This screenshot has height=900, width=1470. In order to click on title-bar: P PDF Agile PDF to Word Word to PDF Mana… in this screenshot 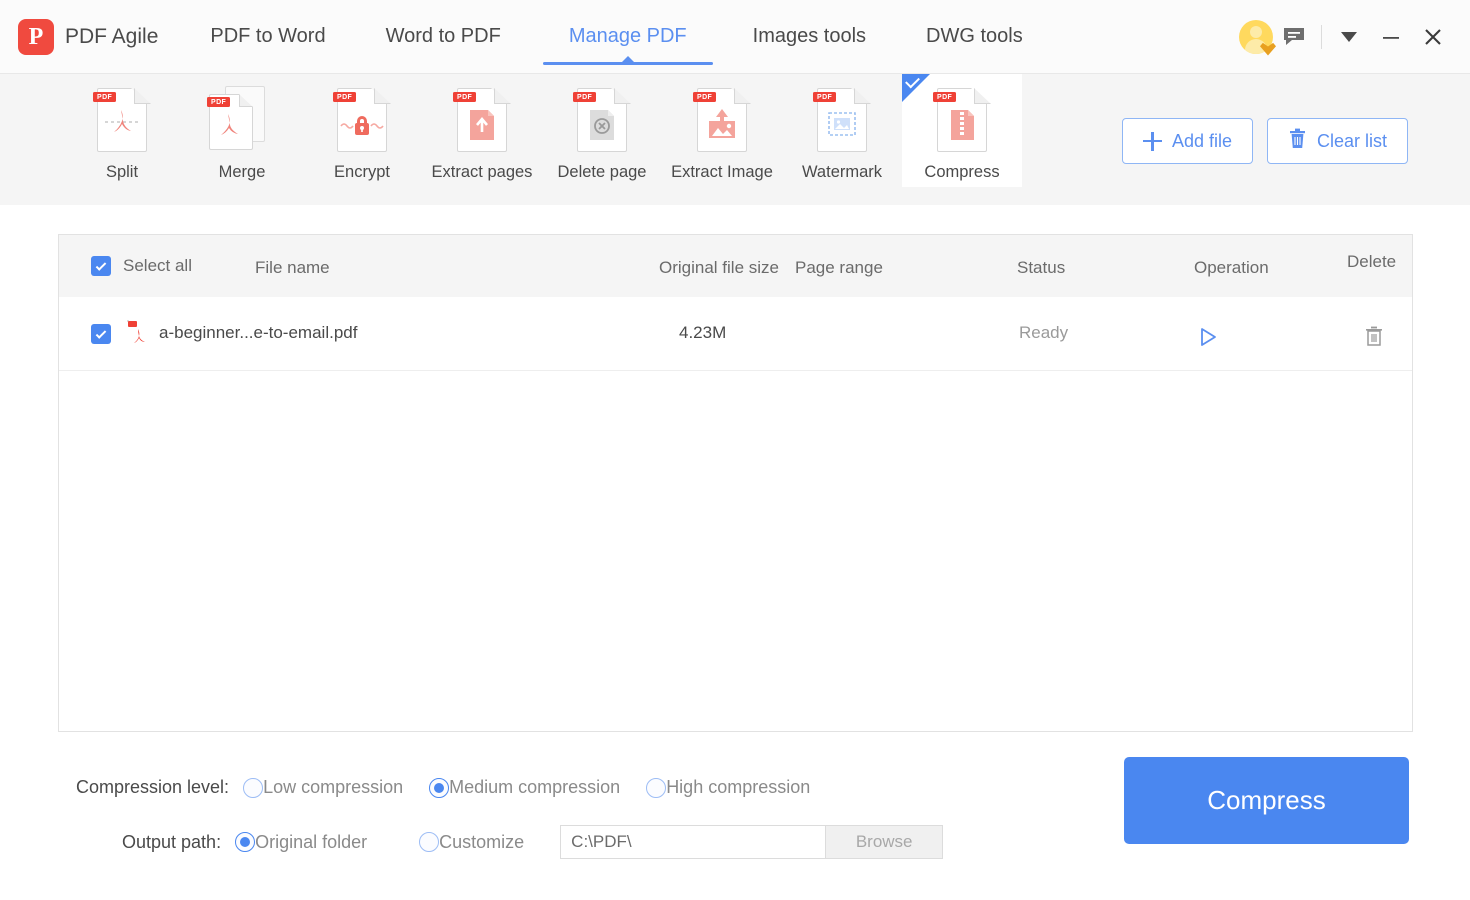, I will do `click(735, 37)`.